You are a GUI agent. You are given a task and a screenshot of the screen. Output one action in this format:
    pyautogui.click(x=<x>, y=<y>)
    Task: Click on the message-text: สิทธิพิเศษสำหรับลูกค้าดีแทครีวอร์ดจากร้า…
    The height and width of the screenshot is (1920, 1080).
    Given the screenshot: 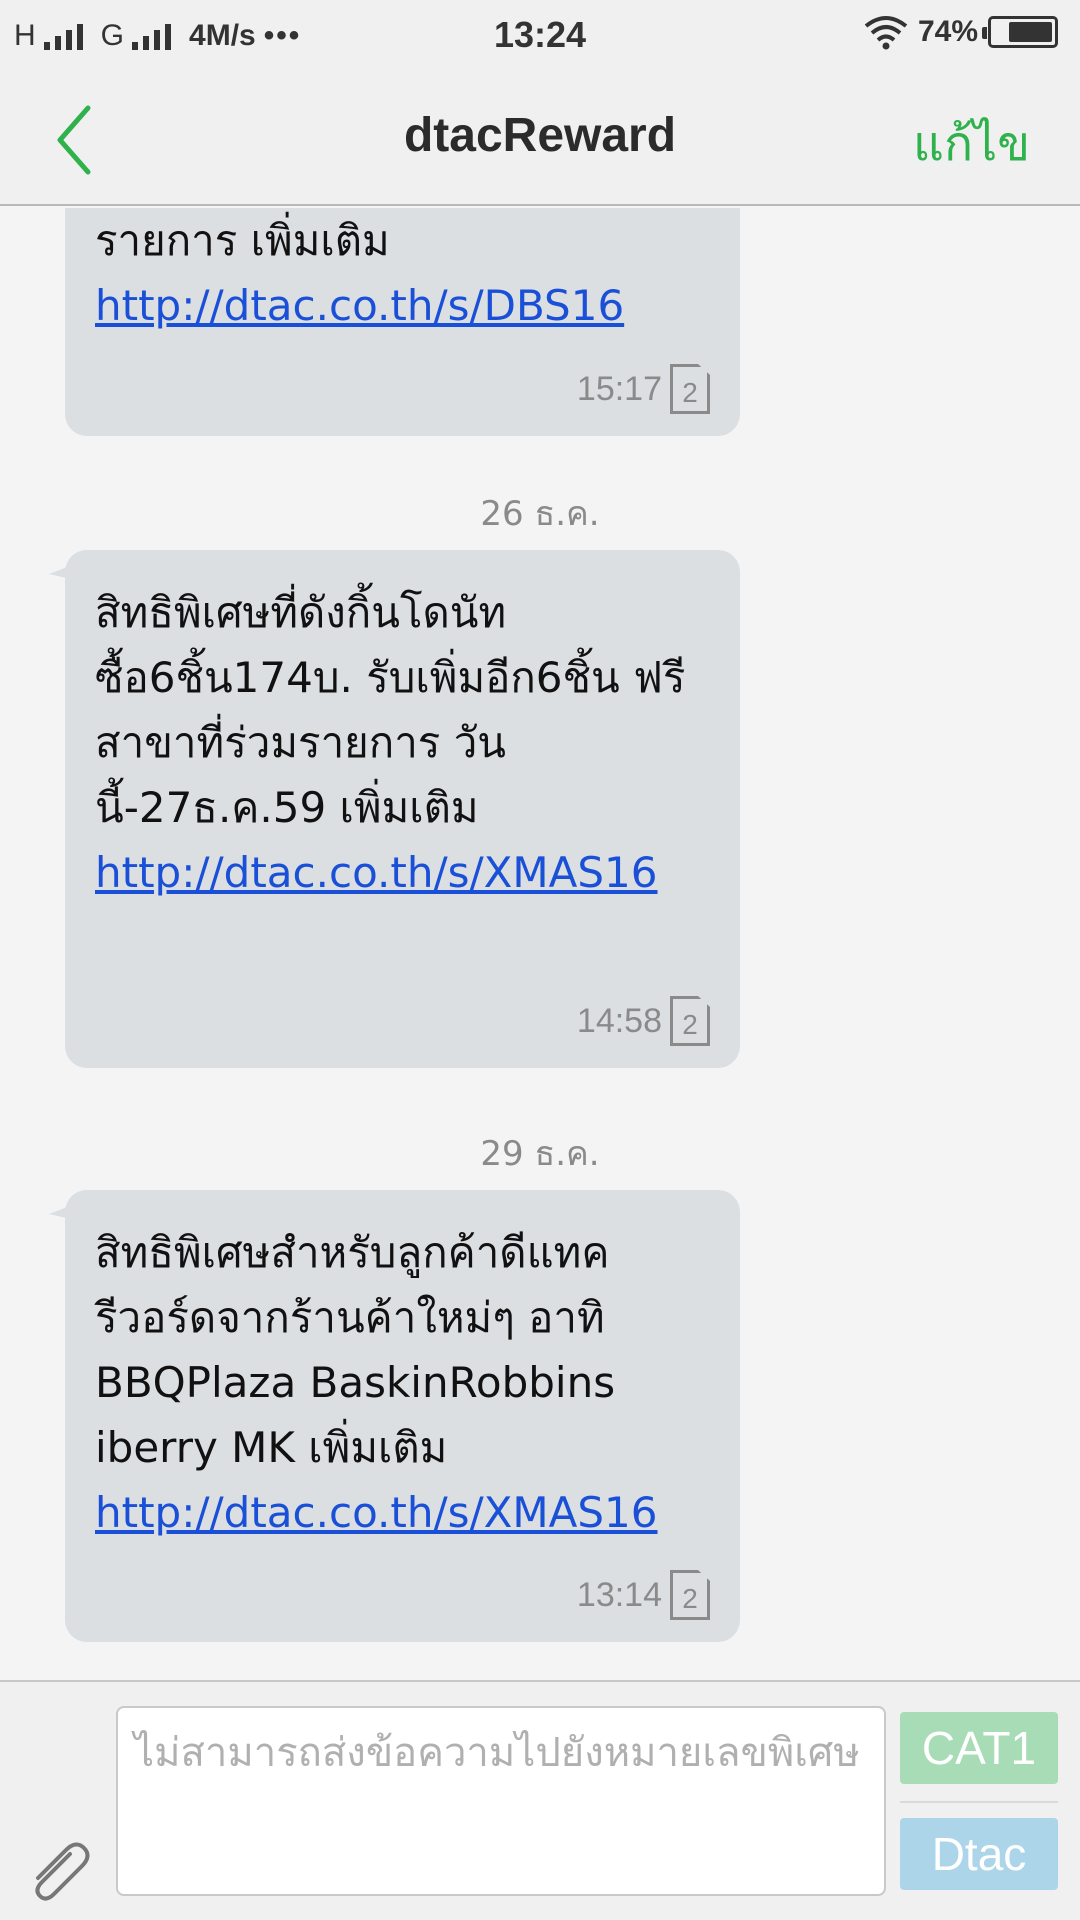 What is the action you would take?
    pyautogui.click(x=402, y=1382)
    